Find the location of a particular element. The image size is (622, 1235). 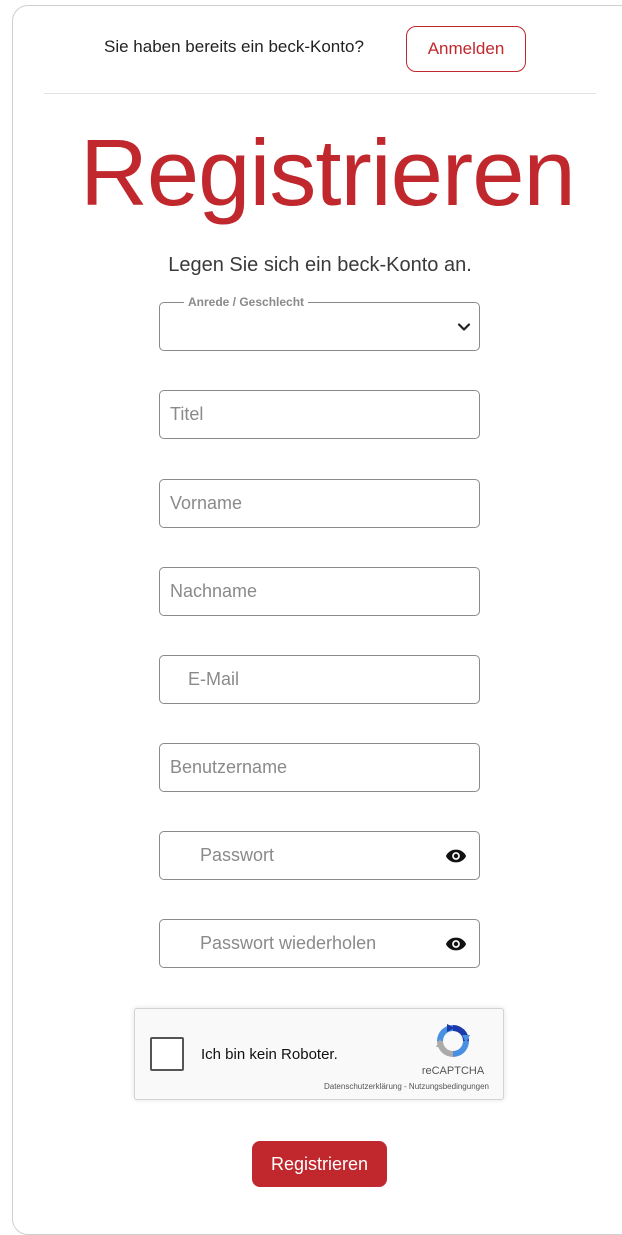

password-input is located at coordinates (319, 855).